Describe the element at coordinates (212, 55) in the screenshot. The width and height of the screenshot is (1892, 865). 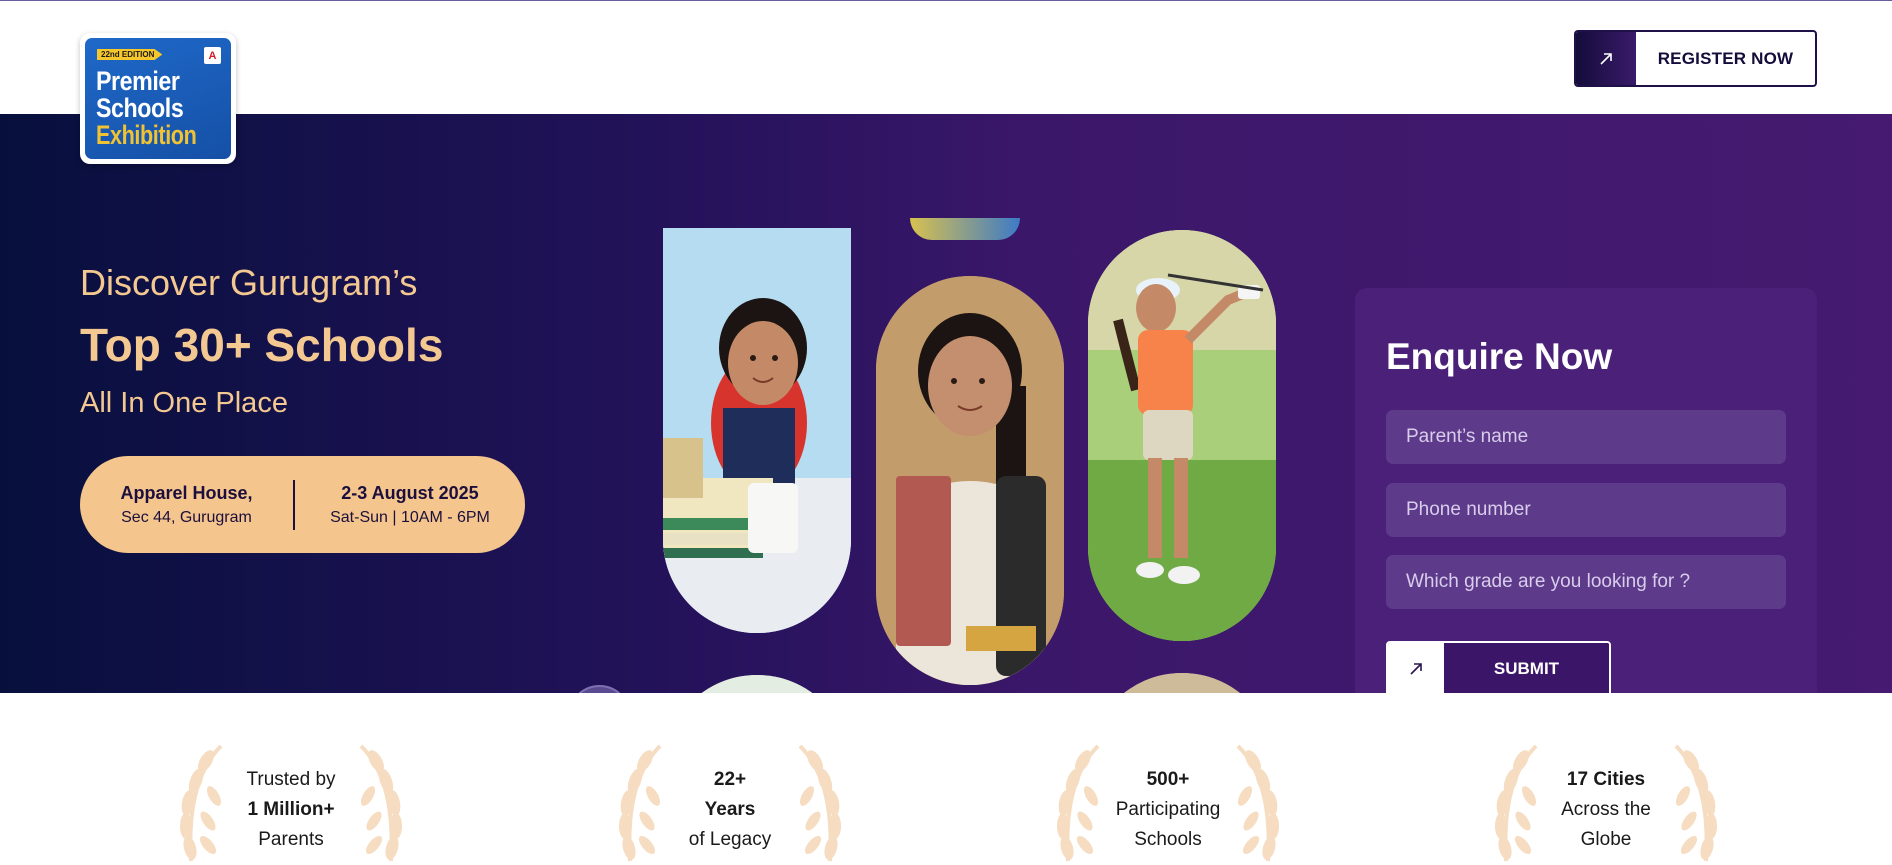
I see `logo-brand-badge-icon: A` at that location.